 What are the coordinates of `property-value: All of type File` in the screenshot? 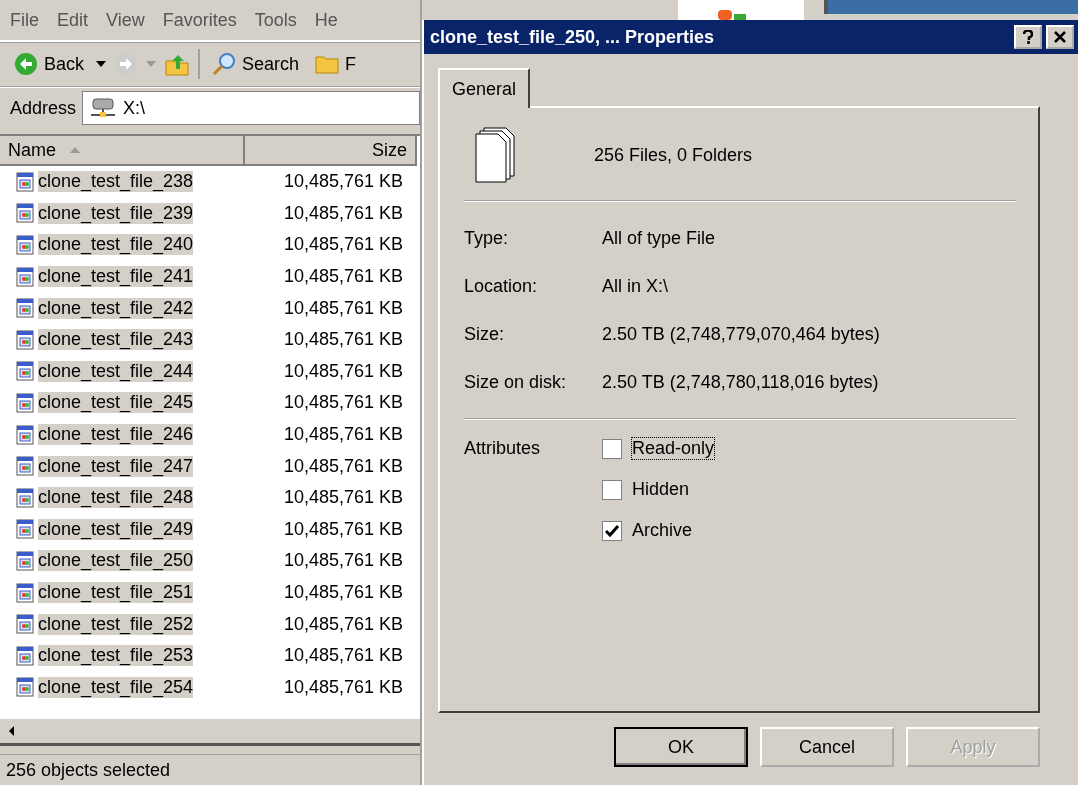 It's located at (659, 238).